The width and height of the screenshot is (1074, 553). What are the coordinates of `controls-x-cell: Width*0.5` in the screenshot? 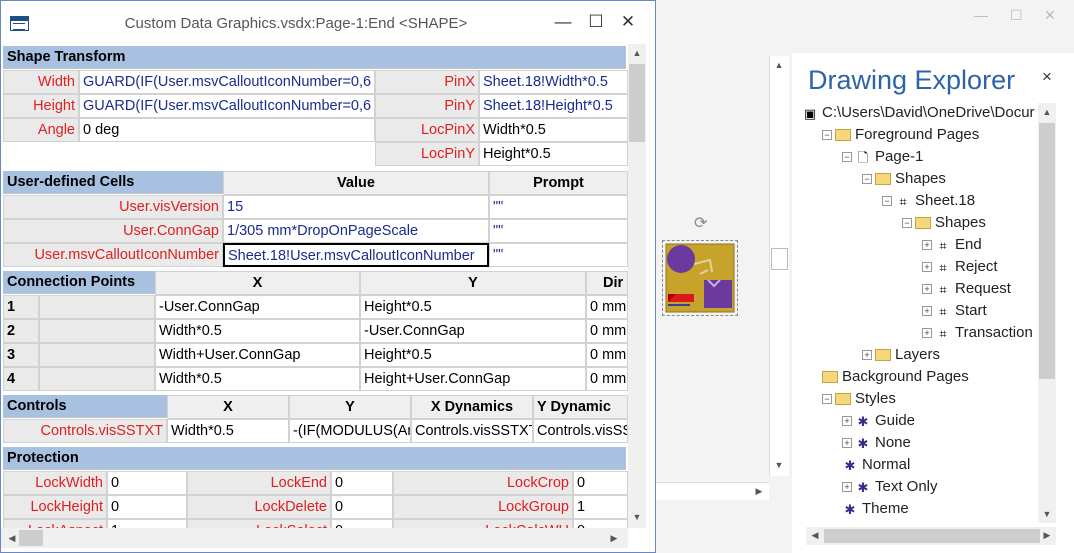 It's located at (228, 431).